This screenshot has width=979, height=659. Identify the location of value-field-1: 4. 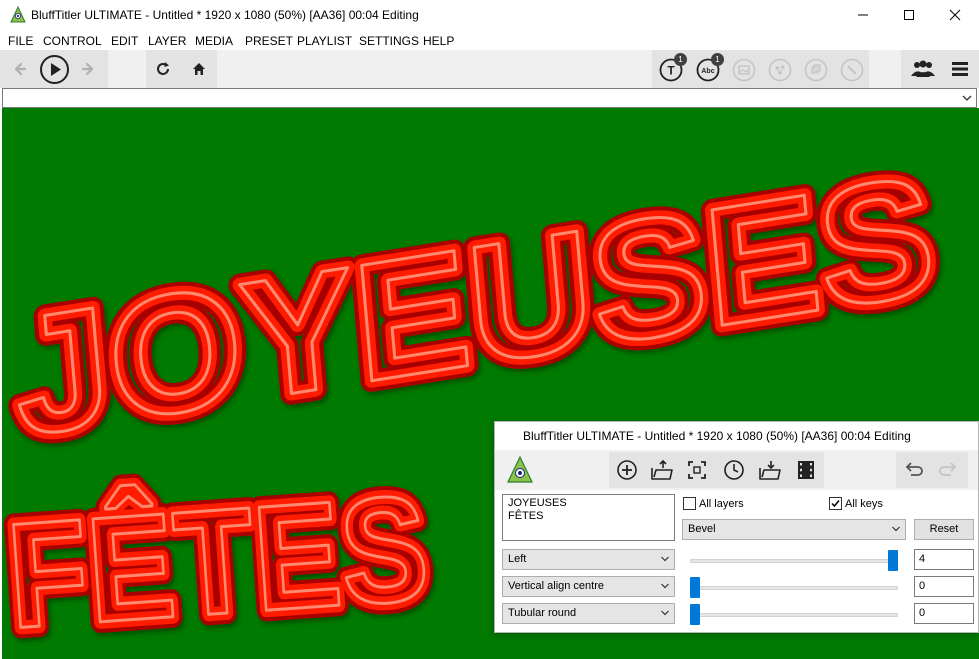
(944, 559).